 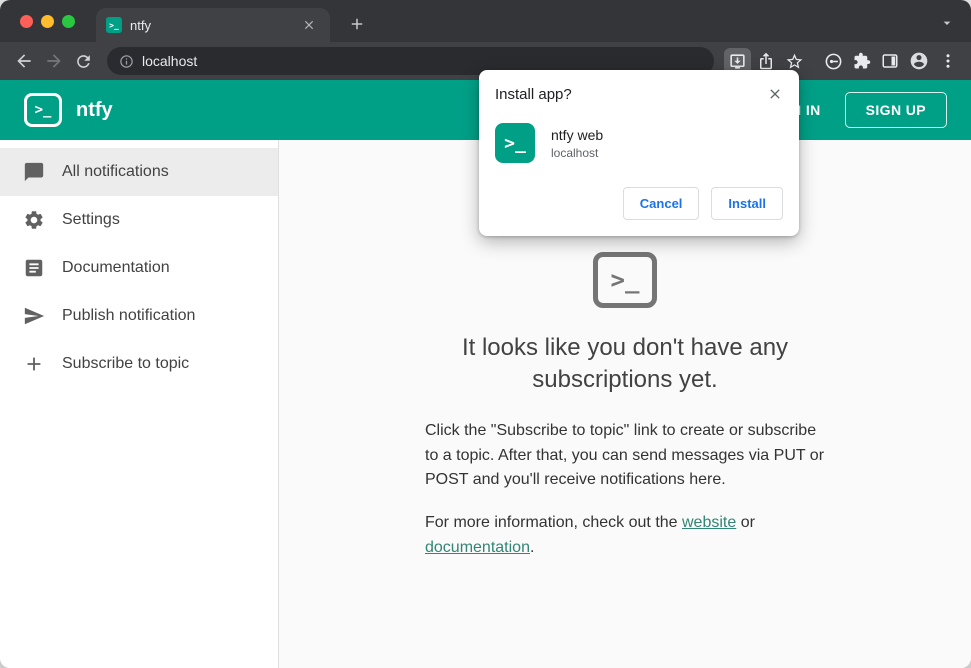 I want to click on browser-tab: >_ ntfy, so click(x=213, y=25).